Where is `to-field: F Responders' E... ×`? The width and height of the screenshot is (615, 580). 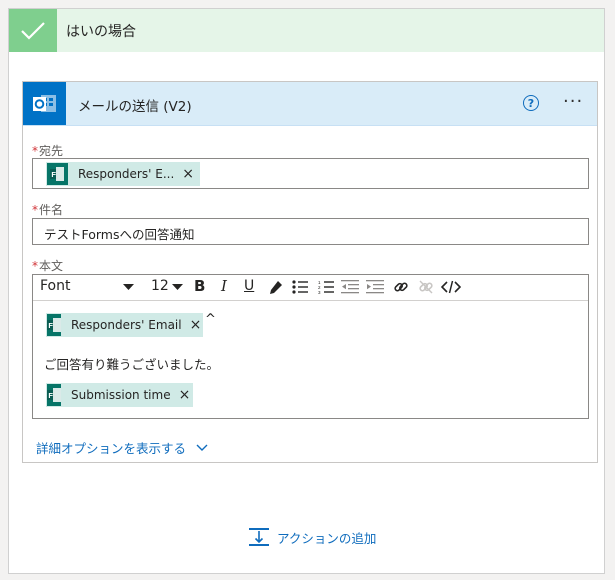 to-field: F Responders' E... × is located at coordinates (310, 173).